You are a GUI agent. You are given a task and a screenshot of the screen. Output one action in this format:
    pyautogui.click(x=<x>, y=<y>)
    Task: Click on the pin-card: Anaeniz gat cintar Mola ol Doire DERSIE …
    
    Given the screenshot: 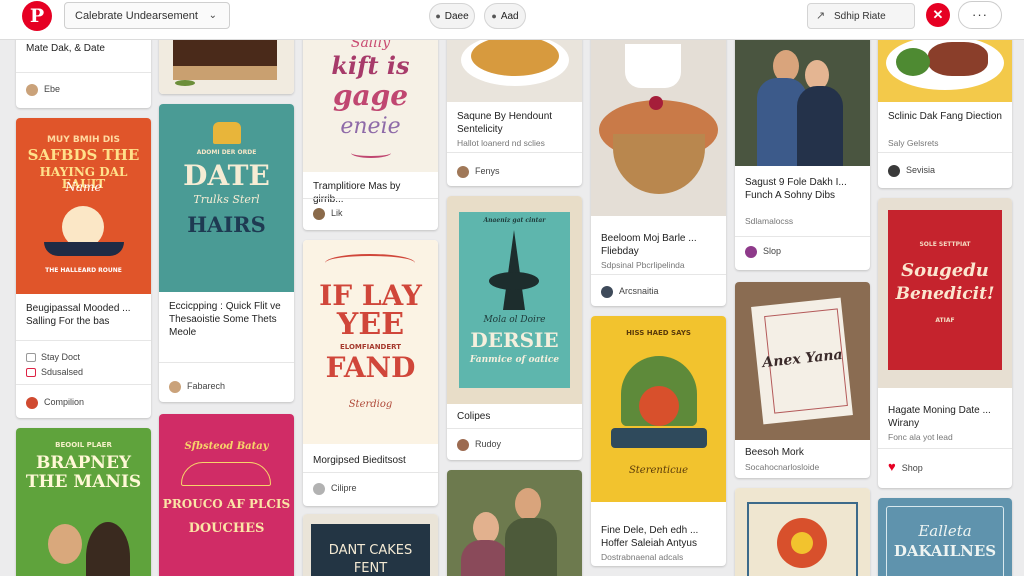 What is the action you would take?
    pyautogui.click(x=514, y=328)
    